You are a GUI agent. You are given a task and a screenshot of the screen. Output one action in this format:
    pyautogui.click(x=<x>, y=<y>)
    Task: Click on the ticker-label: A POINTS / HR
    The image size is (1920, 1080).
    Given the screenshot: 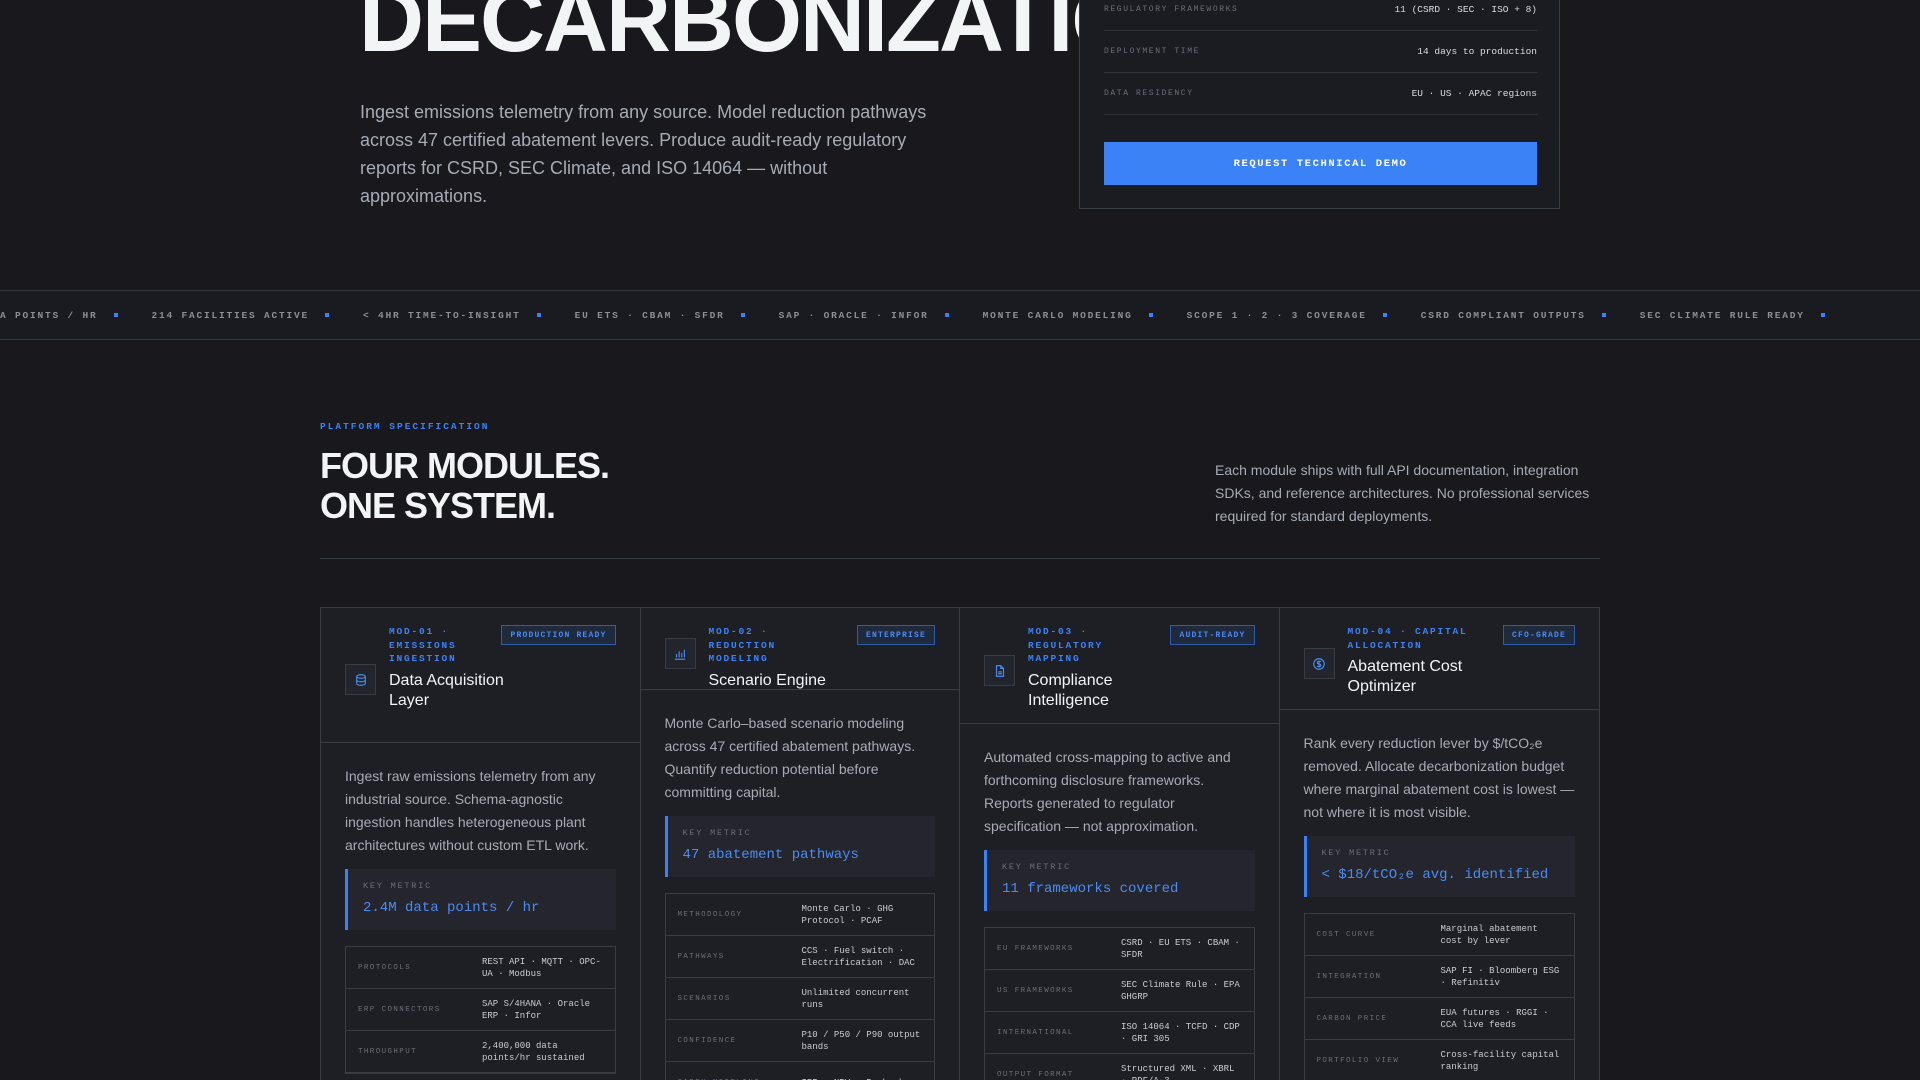 What is the action you would take?
    pyautogui.click(x=49, y=315)
    